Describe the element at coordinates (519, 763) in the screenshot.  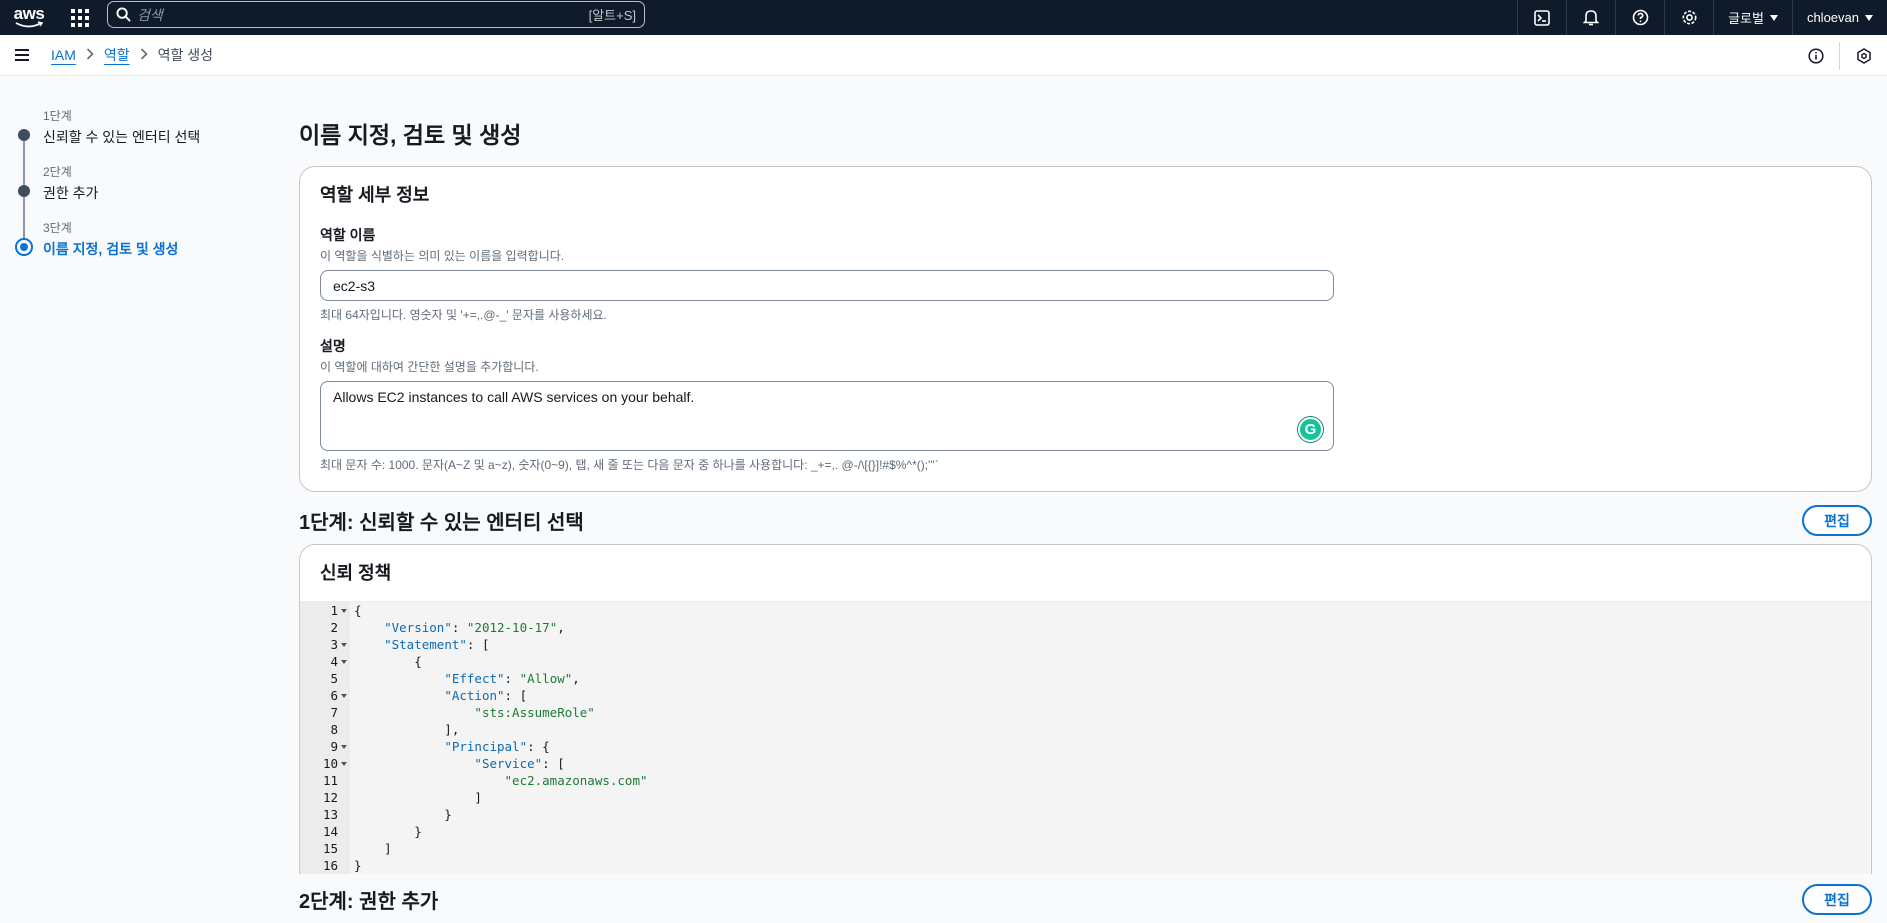
I see `code-line: "Service": [` at that location.